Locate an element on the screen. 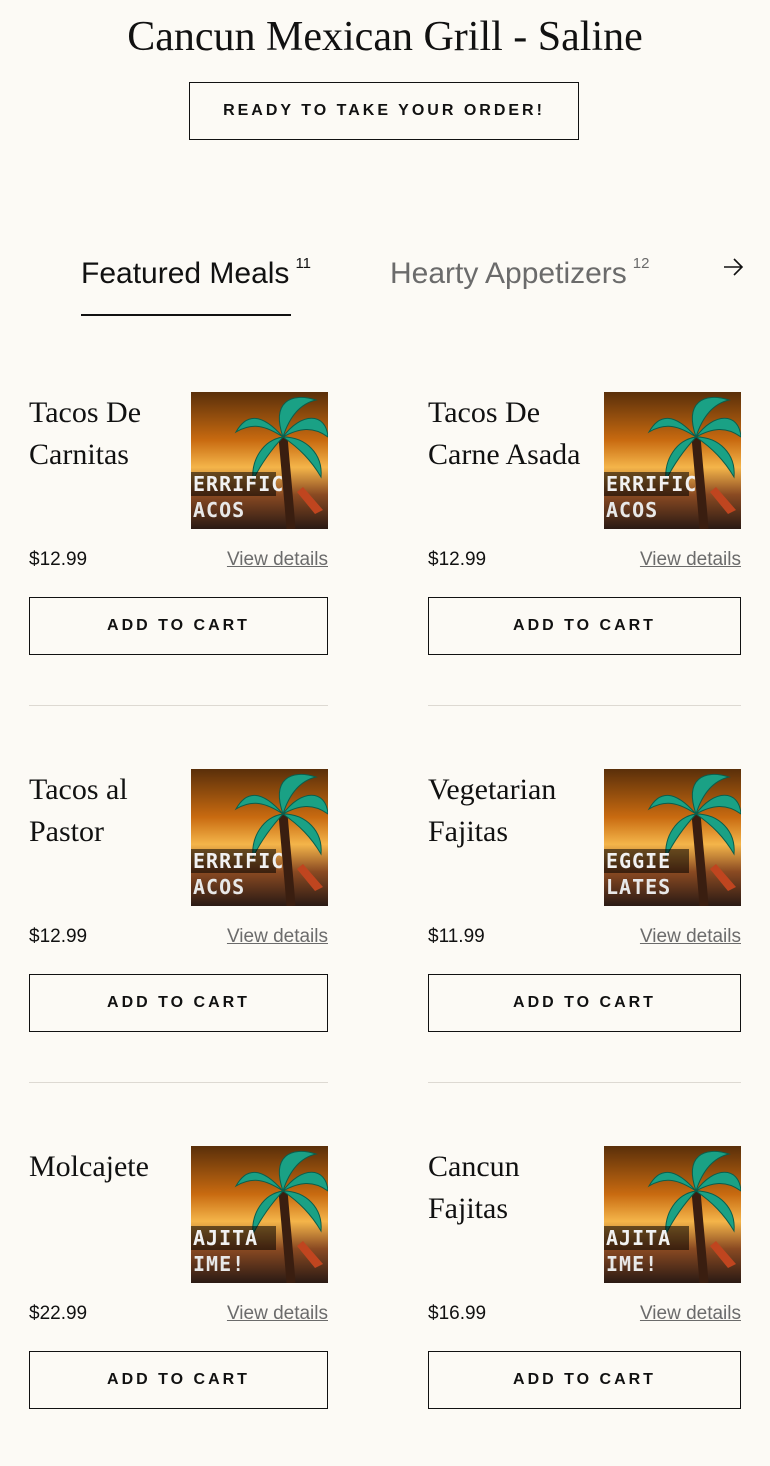 Image resolution: width=770 pixels, height=1466 pixels. tab-count: 11 is located at coordinates (303, 263).